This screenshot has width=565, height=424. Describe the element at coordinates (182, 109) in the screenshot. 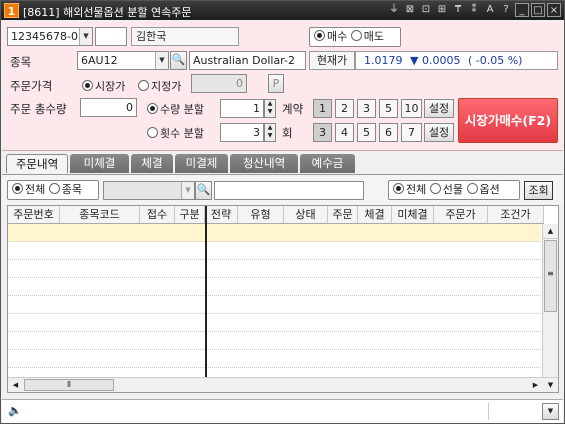

I see `radio-qty-split-label: 수량 분할` at that location.